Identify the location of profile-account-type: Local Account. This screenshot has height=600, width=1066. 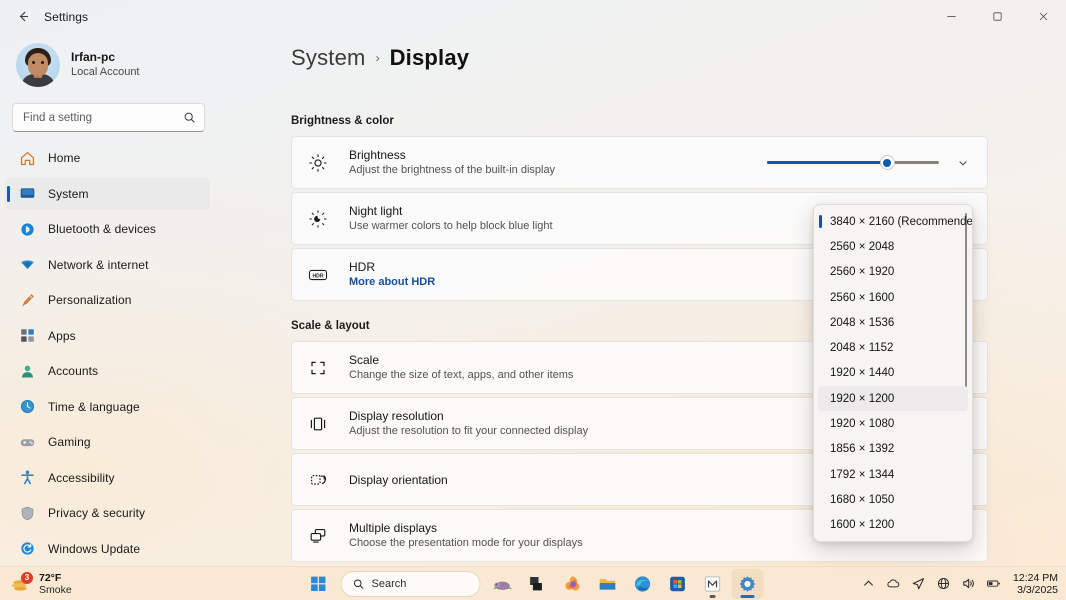
(105, 72).